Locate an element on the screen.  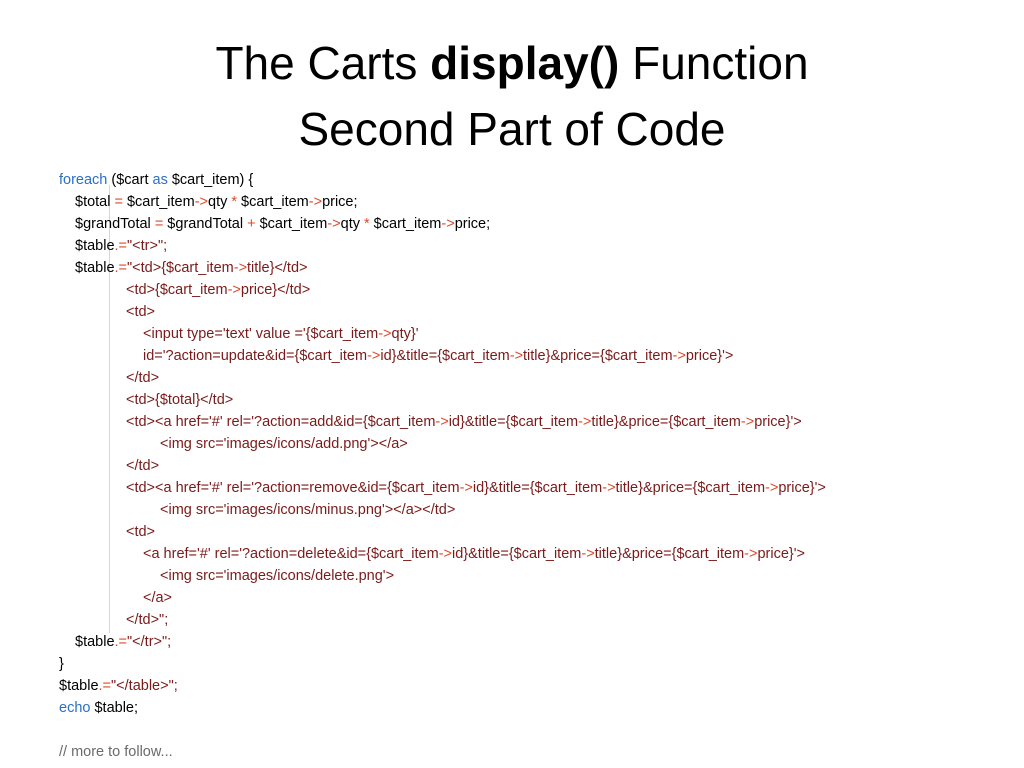
code-token: <td>{$total}</td> is located at coordinates (180, 400).